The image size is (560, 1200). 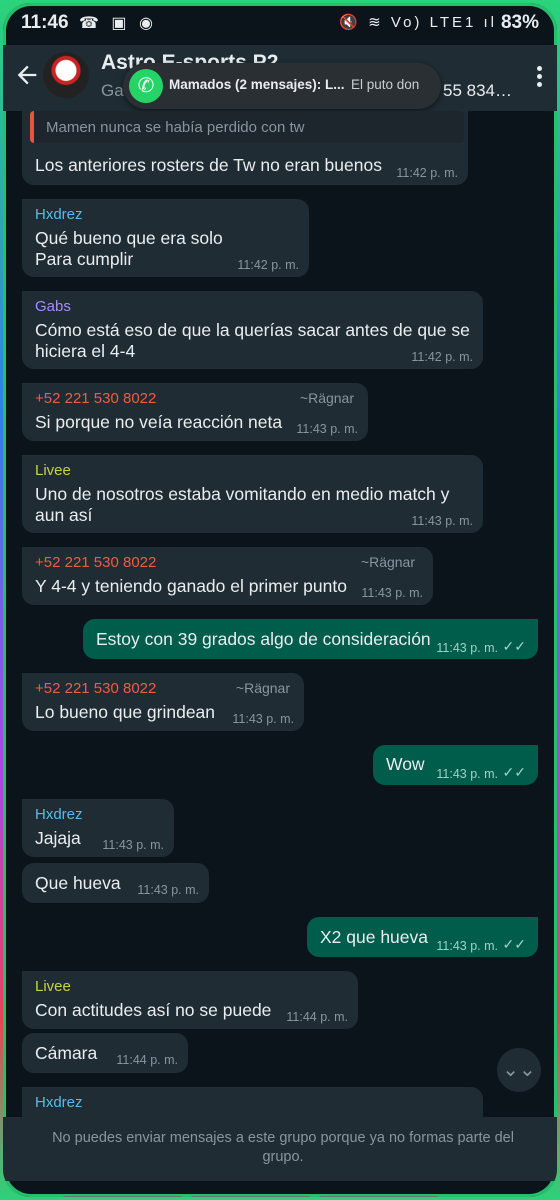 What do you see at coordinates (66, 1053) in the screenshot?
I see `message-text: Cámara` at bounding box center [66, 1053].